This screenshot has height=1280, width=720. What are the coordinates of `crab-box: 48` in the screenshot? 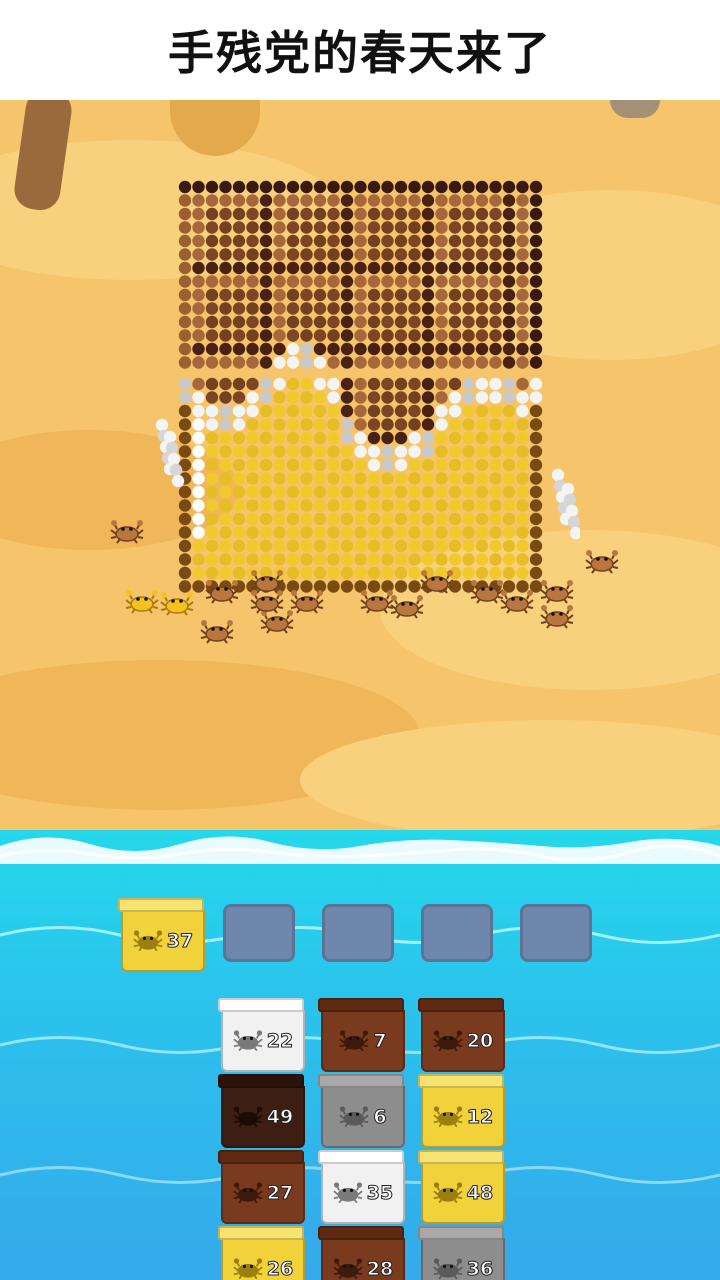 It's located at (461, 1187).